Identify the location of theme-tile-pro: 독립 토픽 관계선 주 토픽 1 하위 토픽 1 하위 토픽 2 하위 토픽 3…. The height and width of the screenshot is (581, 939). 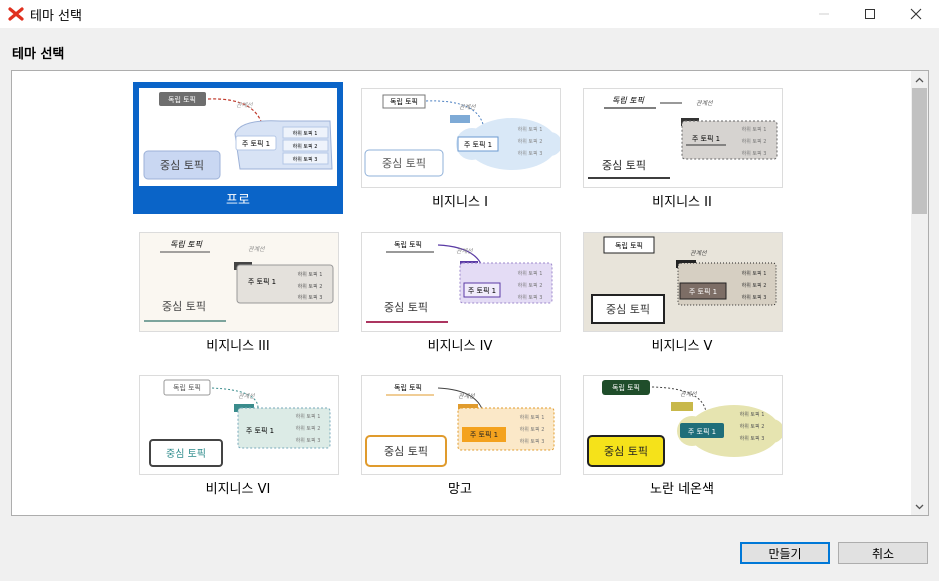
(238, 148).